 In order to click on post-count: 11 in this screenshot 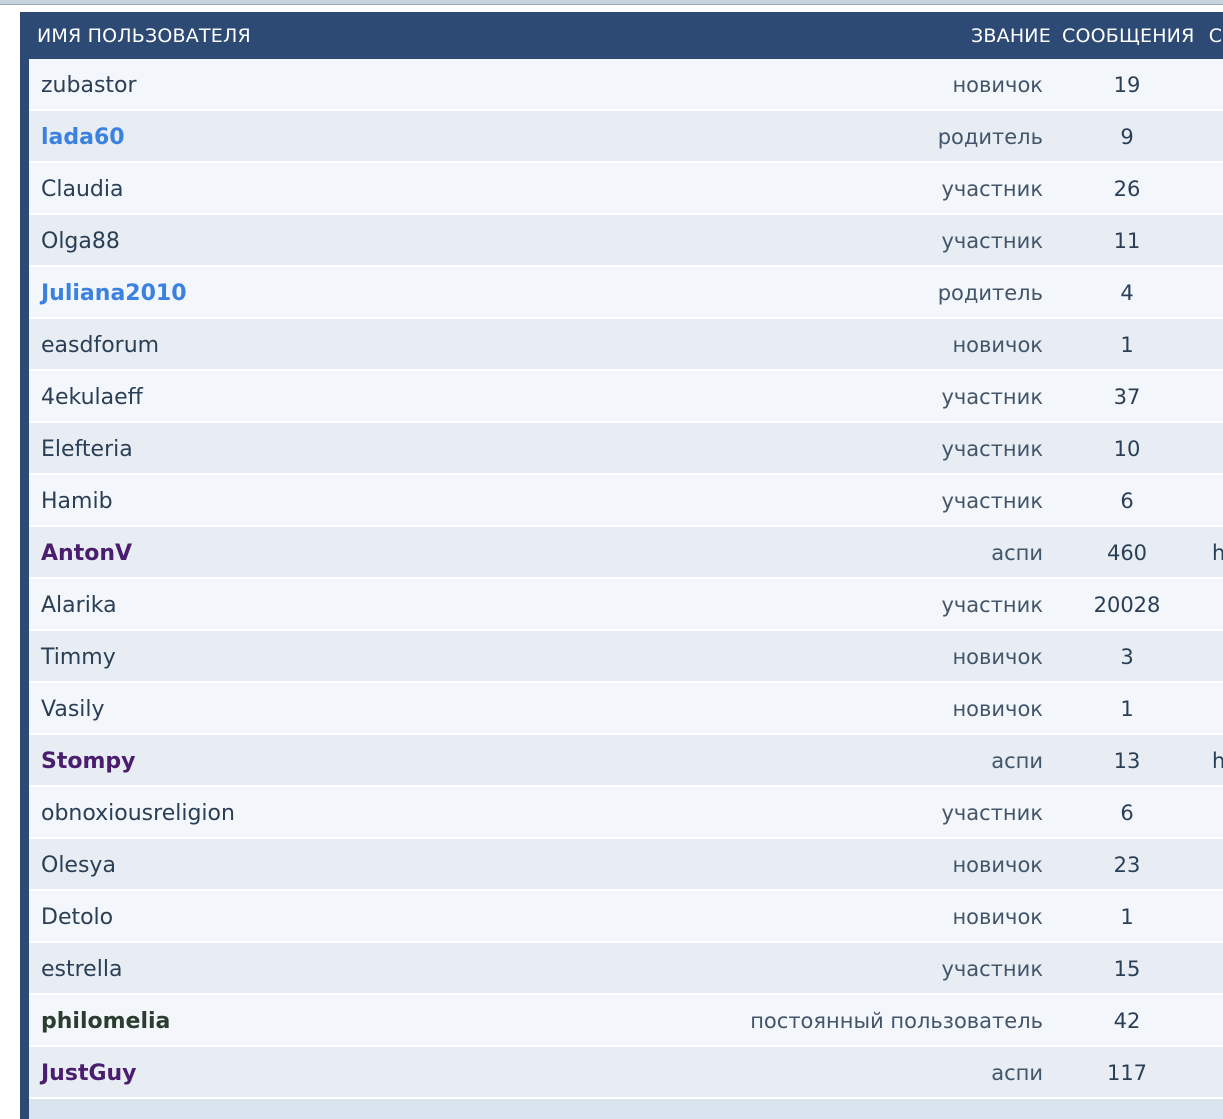, I will do `click(1127, 241)`.